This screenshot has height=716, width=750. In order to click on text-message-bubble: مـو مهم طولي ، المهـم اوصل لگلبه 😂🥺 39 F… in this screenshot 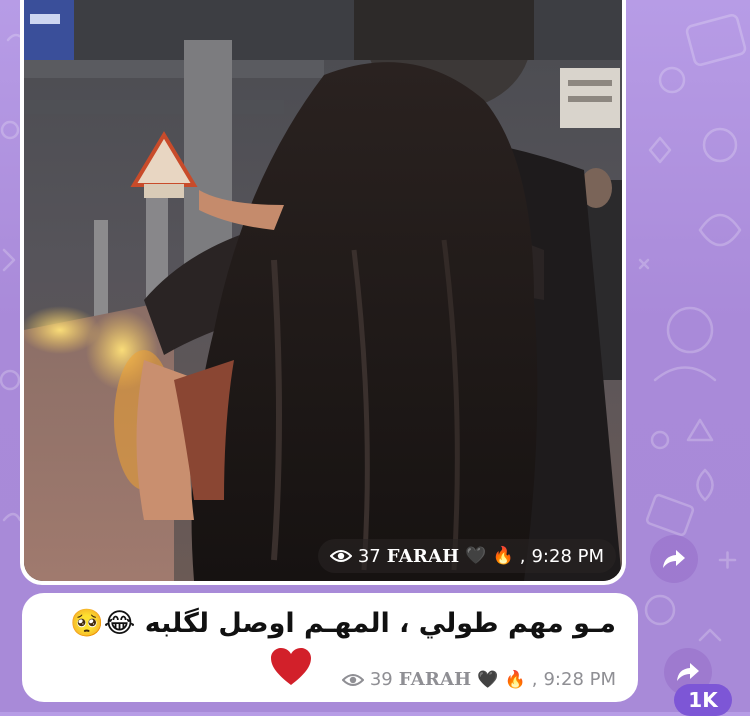, I will do `click(330, 647)`.